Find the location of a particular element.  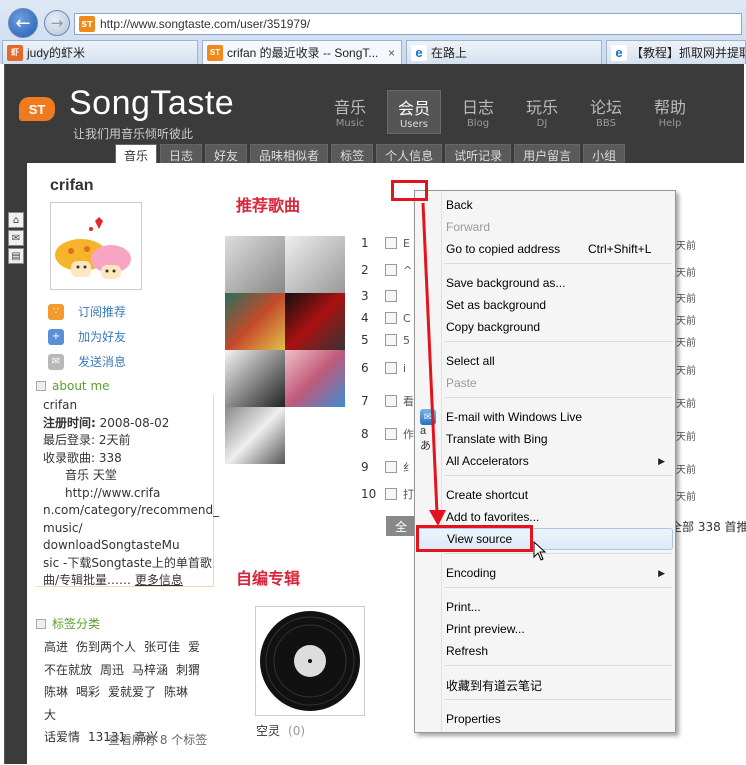

menu-item-all-accelerators: All Accelerators ▶ is located at coordinates (545, 461).